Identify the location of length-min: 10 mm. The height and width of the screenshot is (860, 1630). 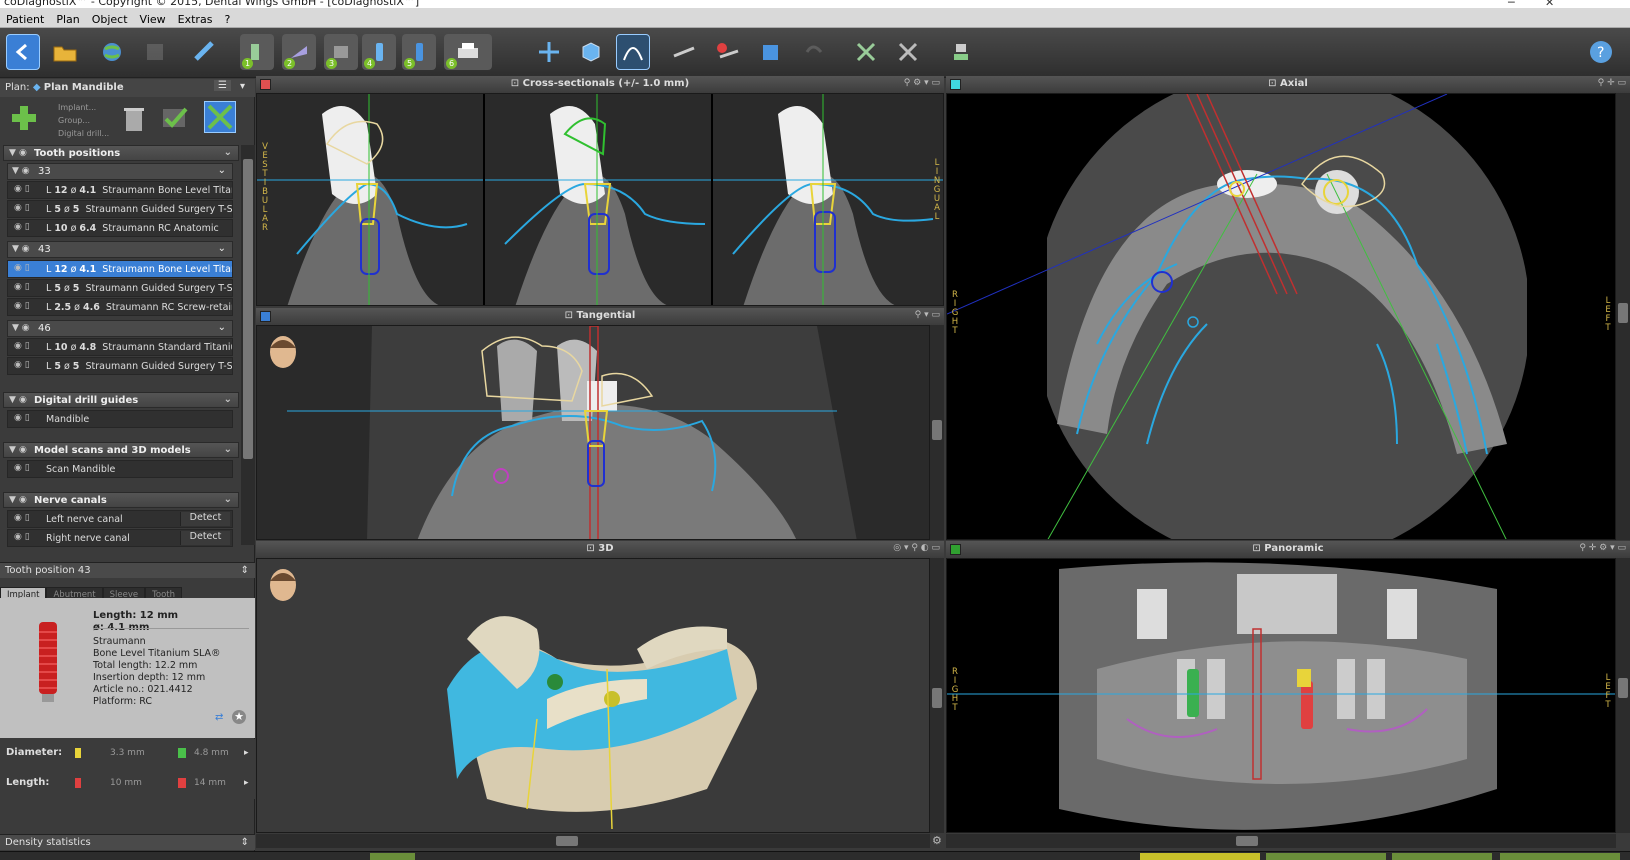
(126, 783).